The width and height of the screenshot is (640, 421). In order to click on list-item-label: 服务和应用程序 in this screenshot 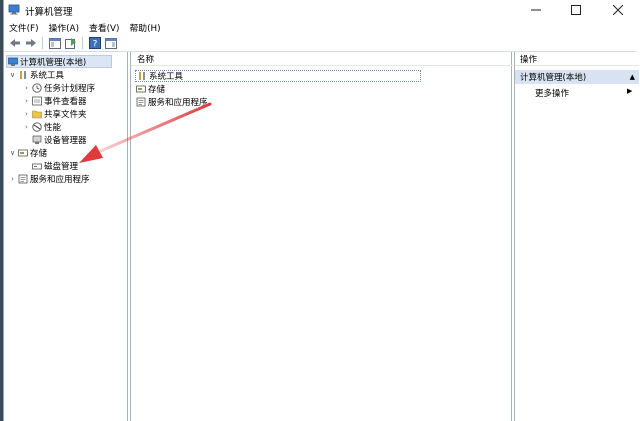, I will do `click(178, 103)`.